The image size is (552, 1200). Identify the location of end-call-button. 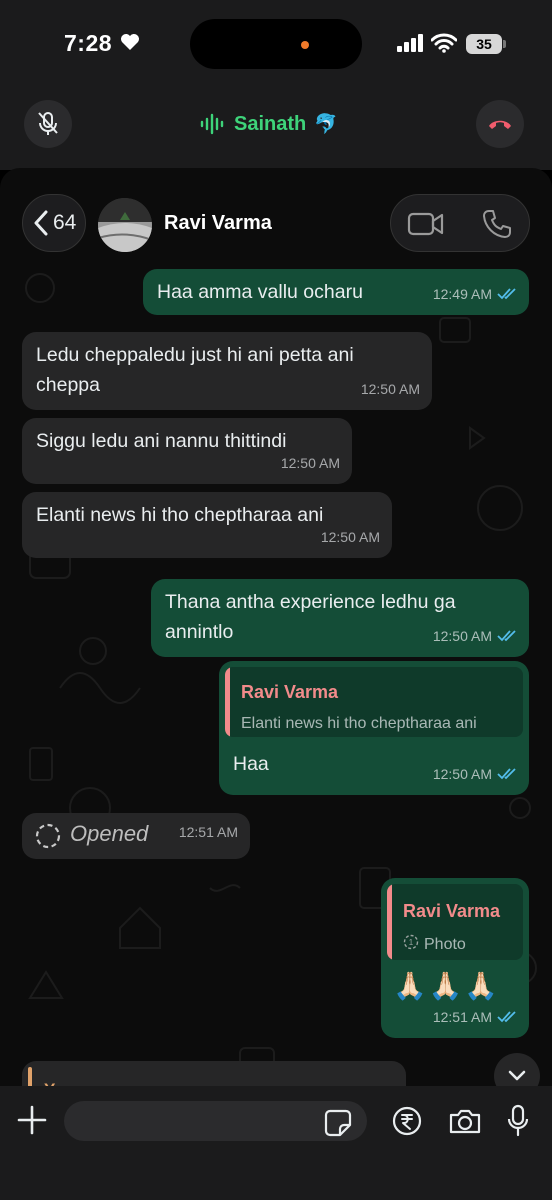
(500, 124).